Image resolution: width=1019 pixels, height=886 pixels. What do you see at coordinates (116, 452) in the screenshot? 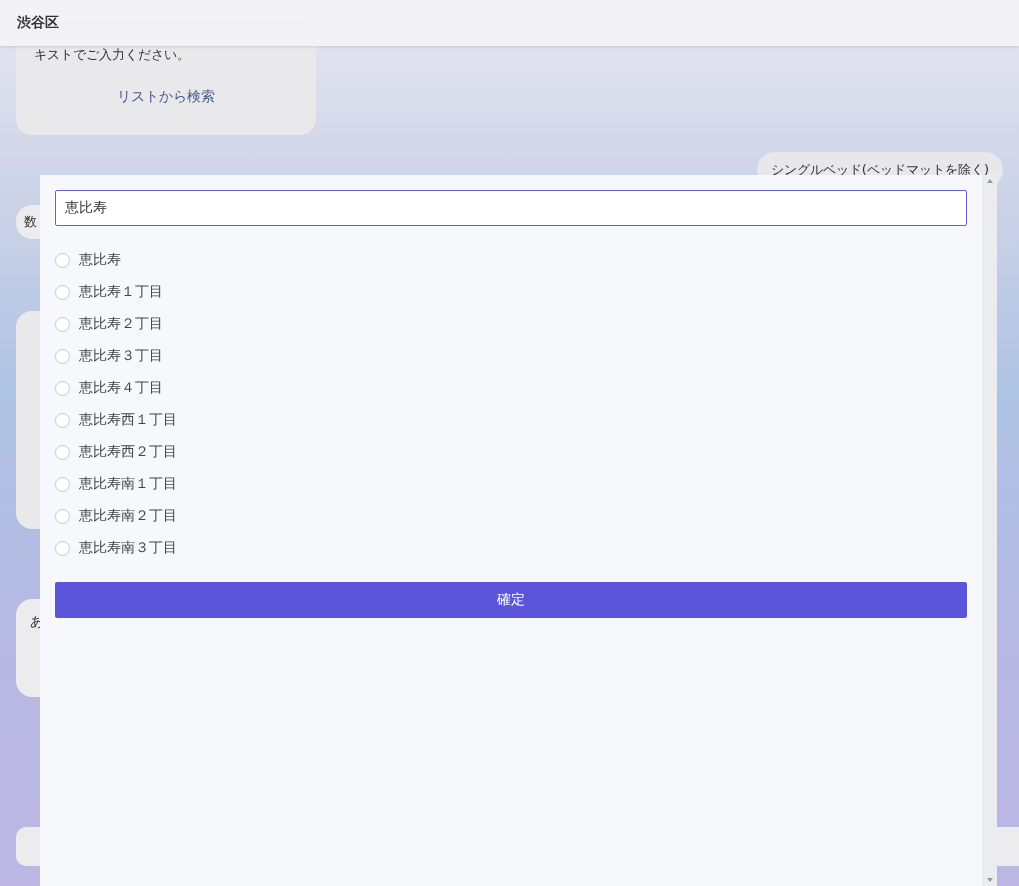
I see `radio-option: 恵比寿西２丁目` at bounding box center [116, 452].